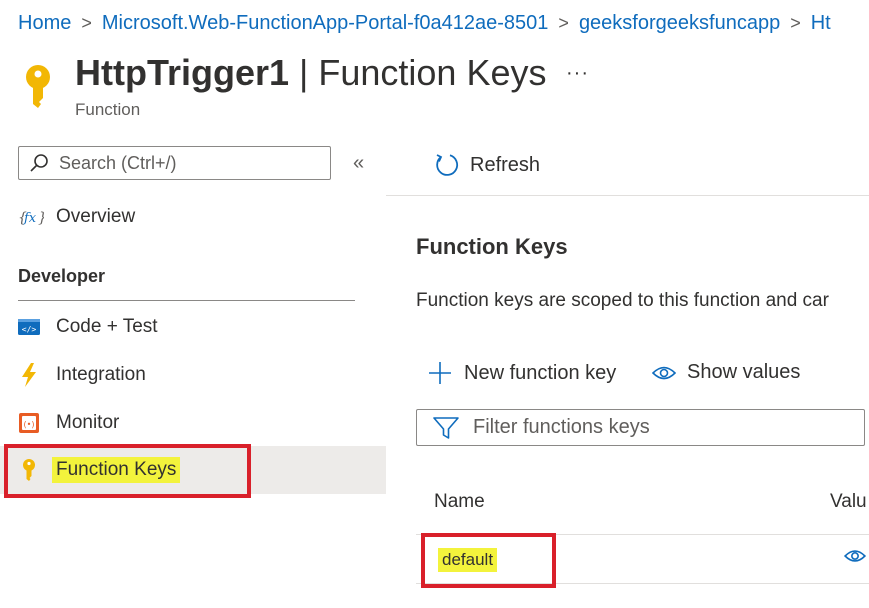  I want to click on sidebar-item-overview: { fx } Overview, so click(193, 217).